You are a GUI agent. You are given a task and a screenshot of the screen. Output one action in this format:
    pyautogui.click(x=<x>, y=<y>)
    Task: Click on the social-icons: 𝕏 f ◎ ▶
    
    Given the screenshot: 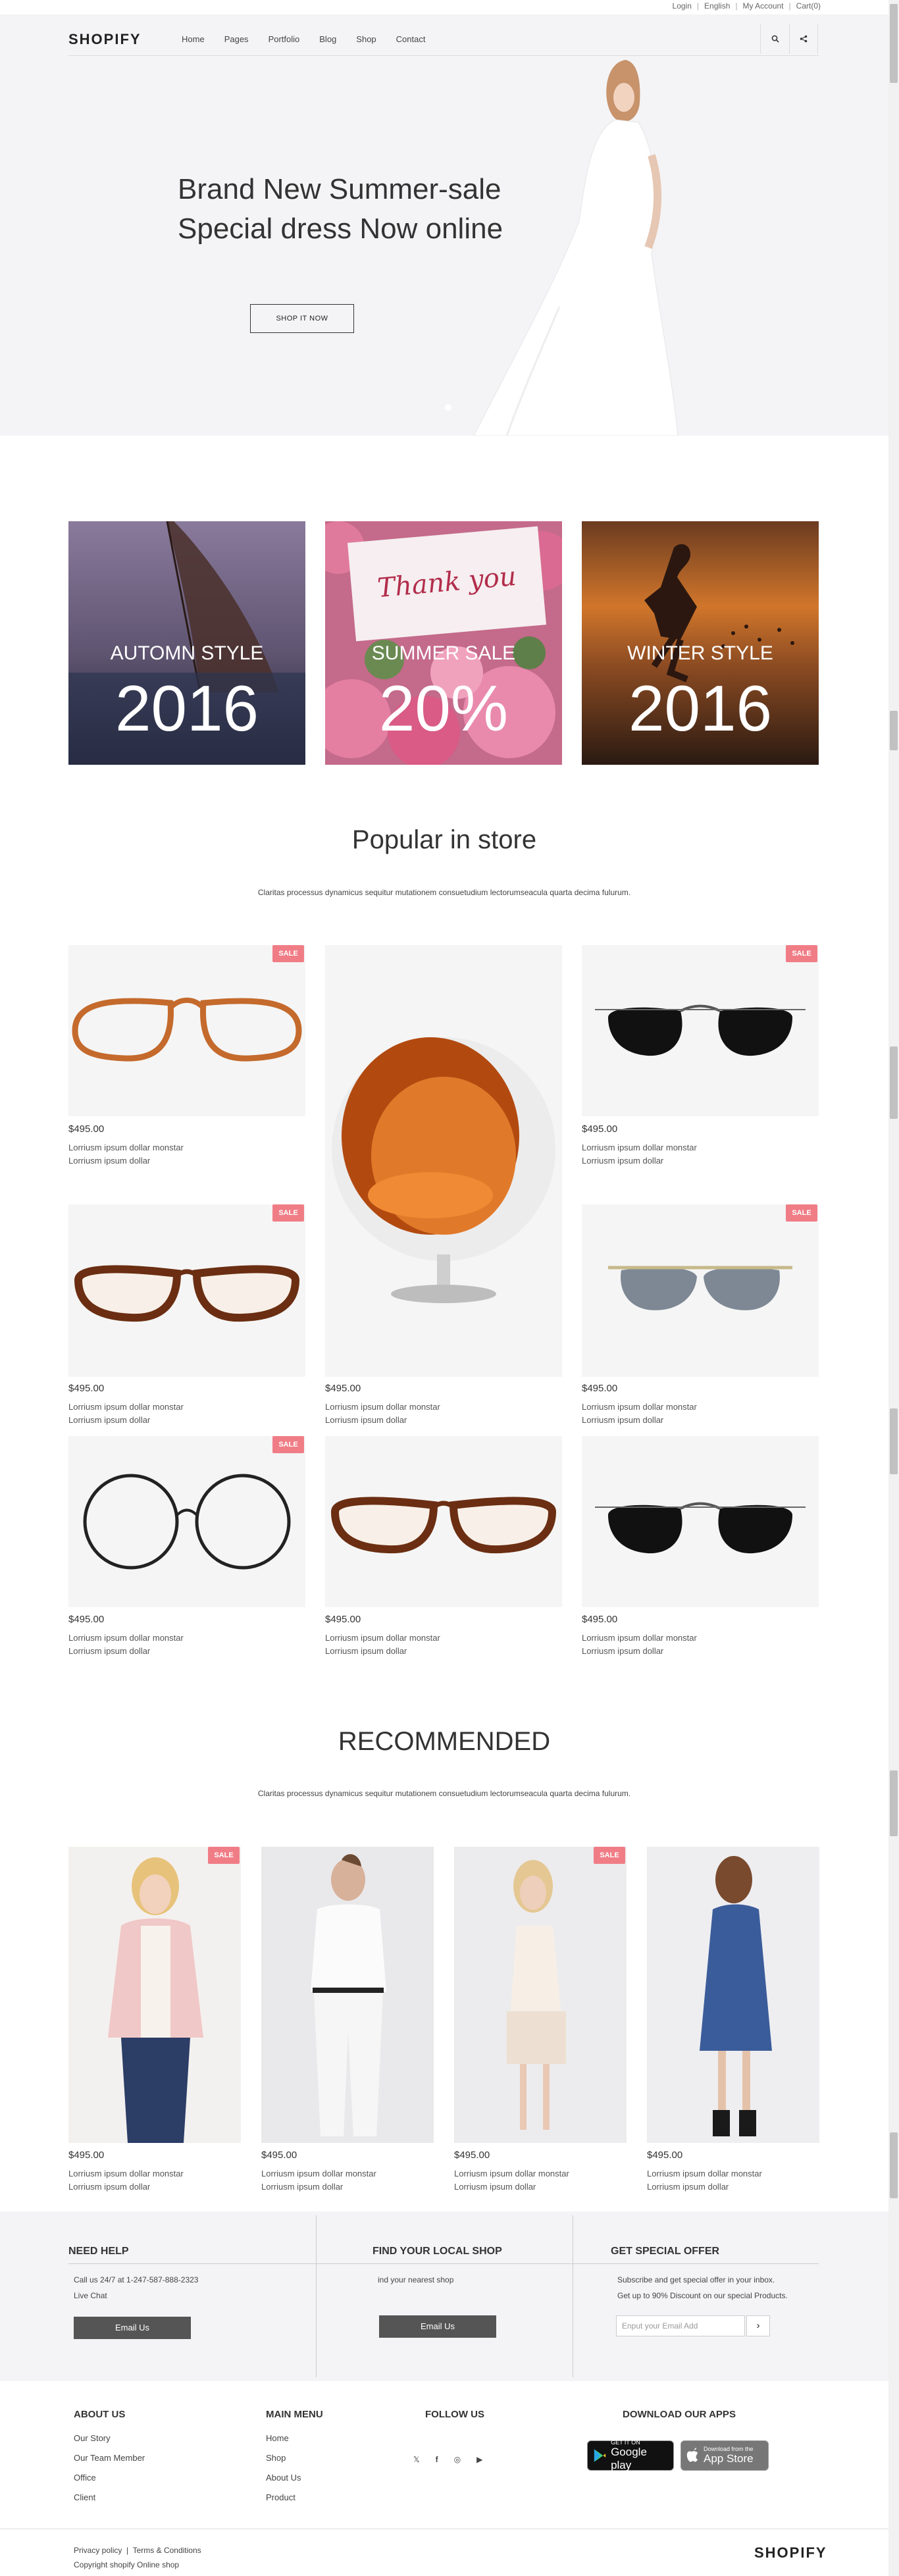 What is the action you would take?
    pyautogui.click(x=447, y=2459)
    